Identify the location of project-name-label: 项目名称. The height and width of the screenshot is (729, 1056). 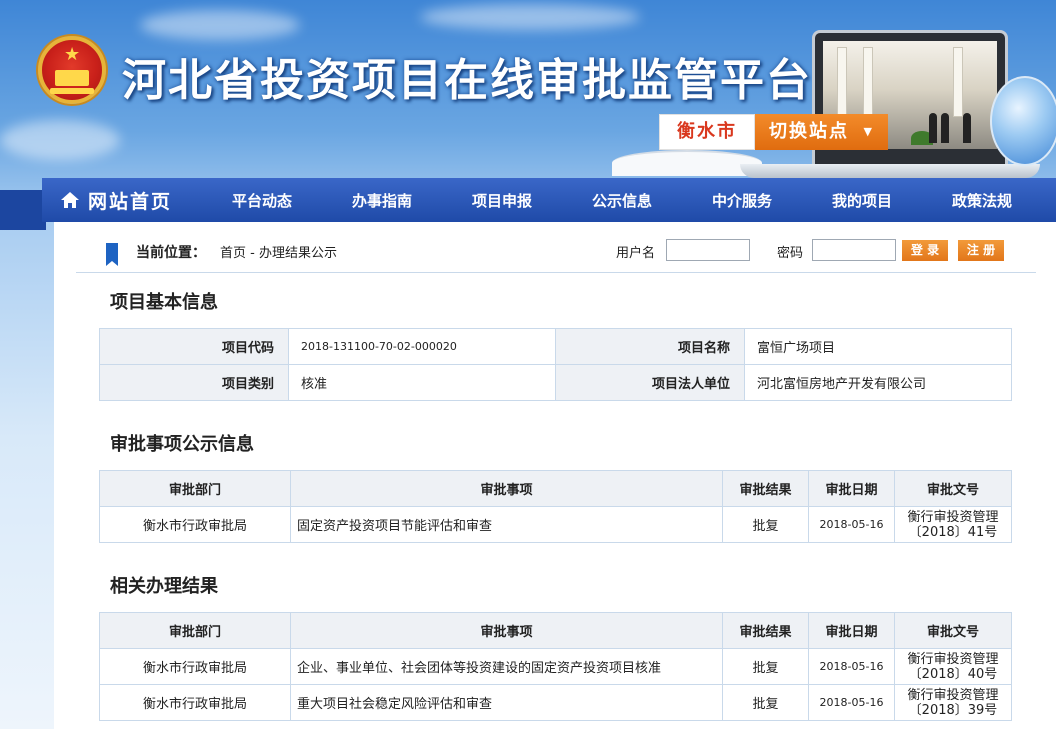
(650, 346).